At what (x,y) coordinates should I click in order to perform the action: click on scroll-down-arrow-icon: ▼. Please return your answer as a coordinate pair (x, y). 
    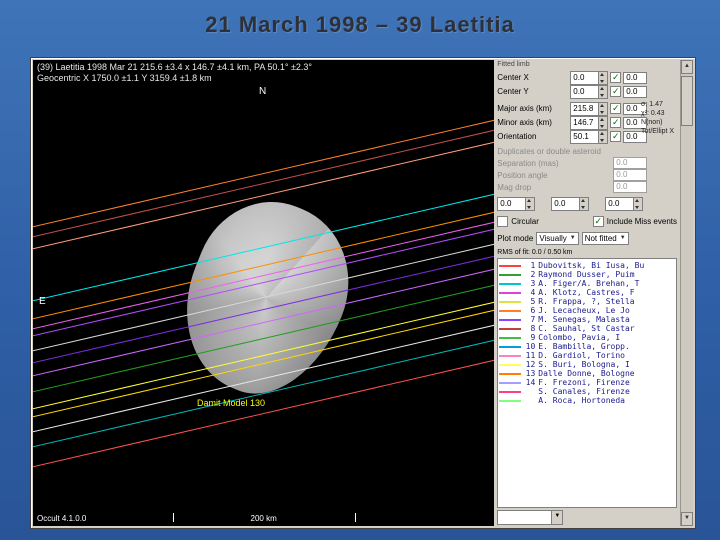
    Looking at the image, I should click on (687, 519).